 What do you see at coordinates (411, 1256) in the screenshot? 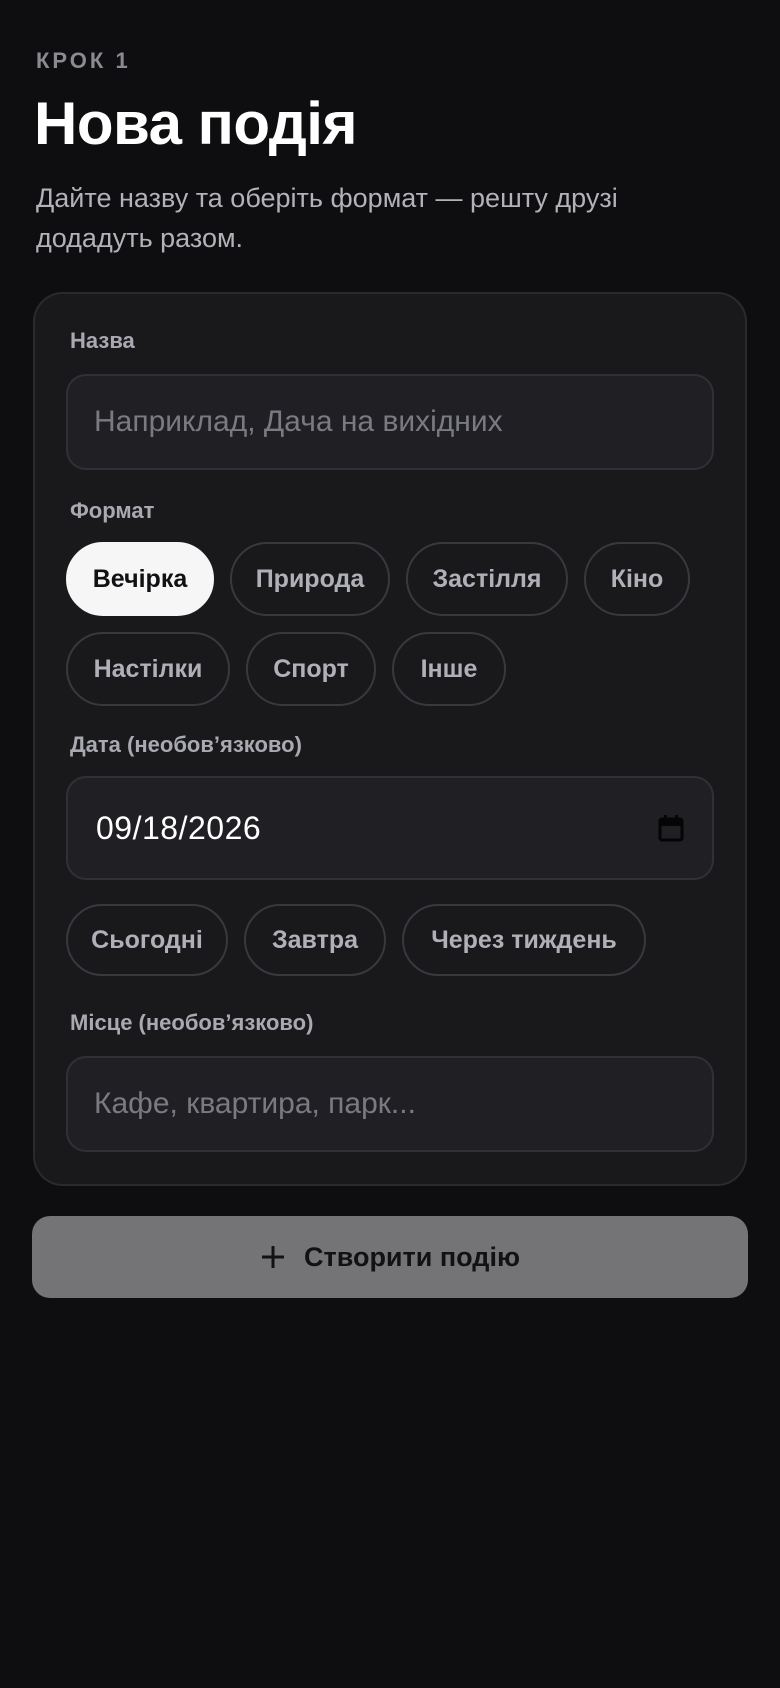
I see `create-event-button-label: Створити подію` at bounding box center [411, 1256].